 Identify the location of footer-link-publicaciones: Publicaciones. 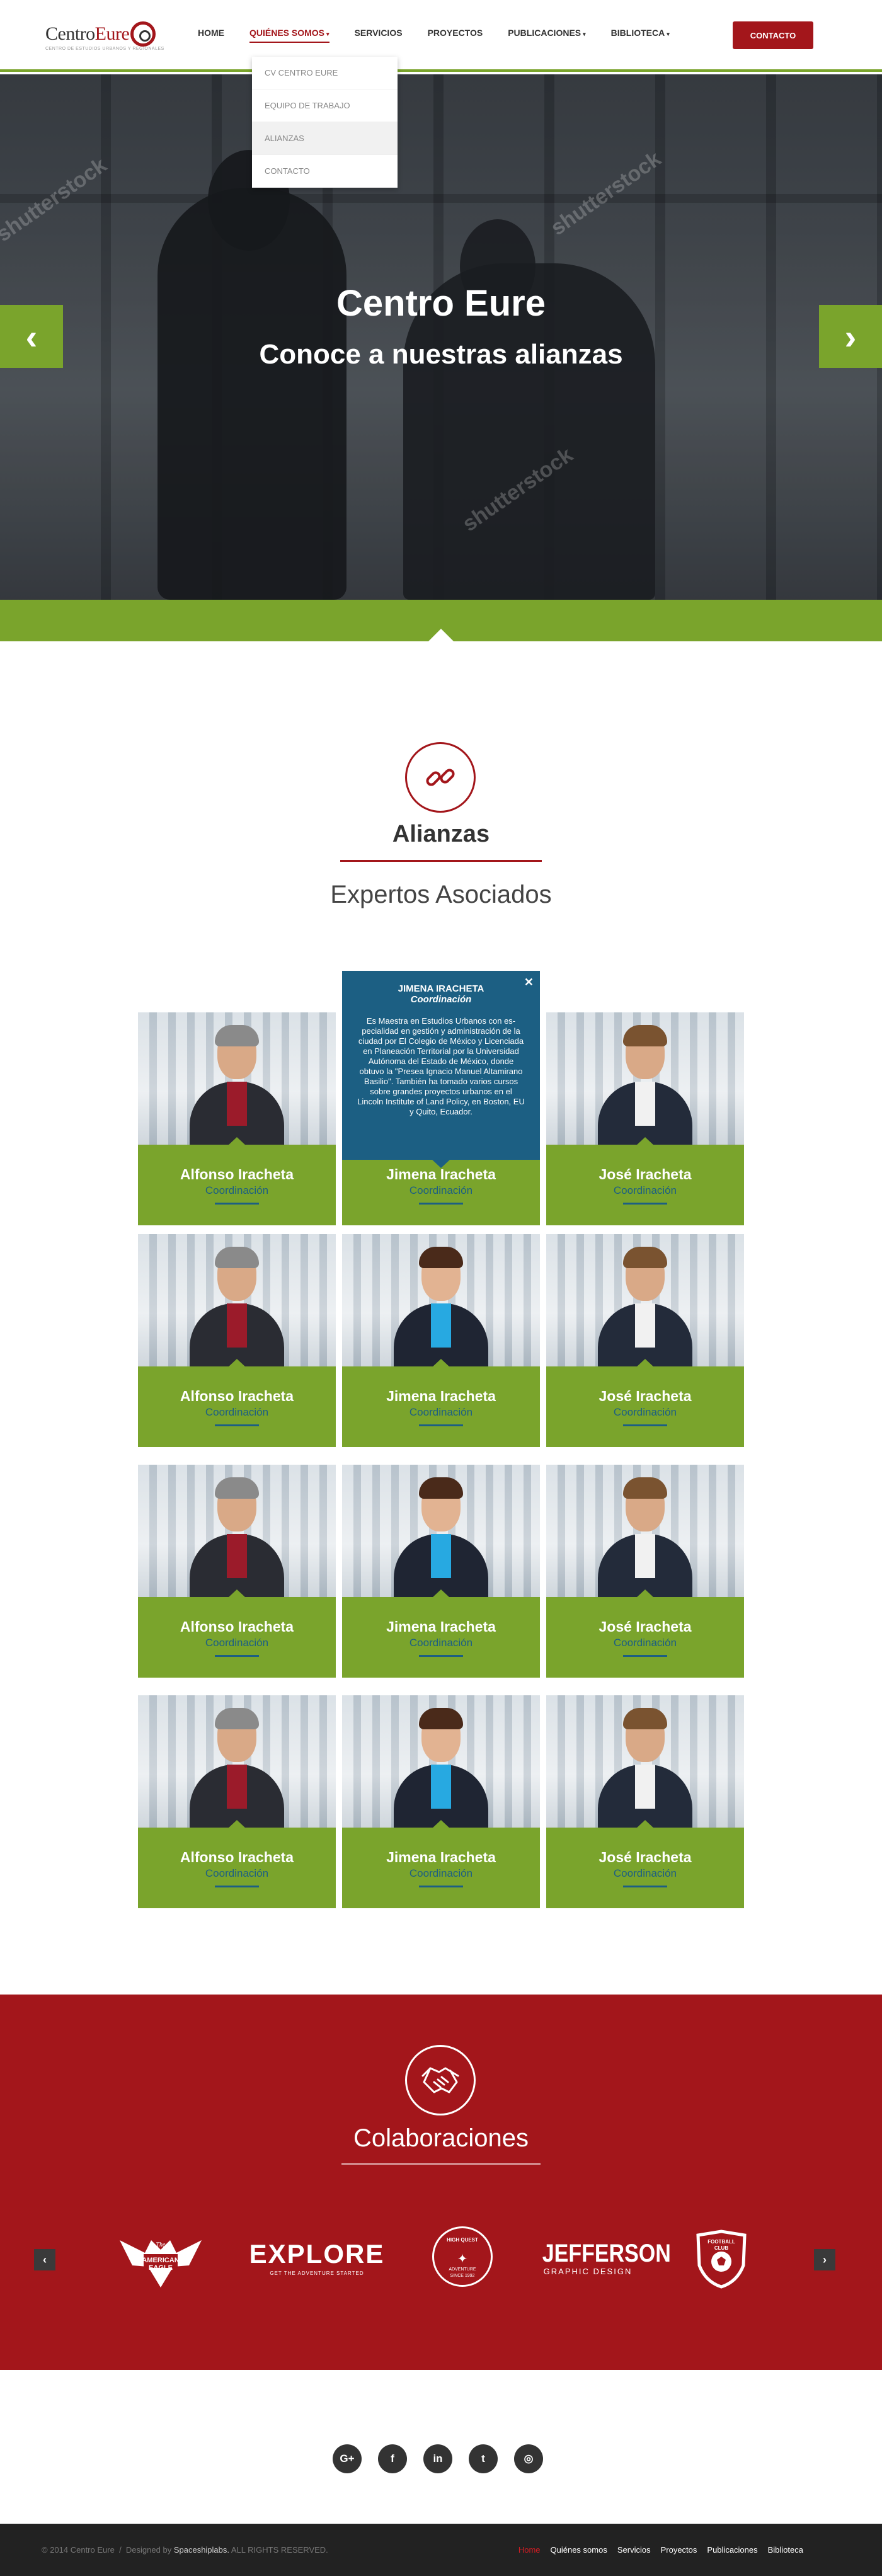
(732, 2550).